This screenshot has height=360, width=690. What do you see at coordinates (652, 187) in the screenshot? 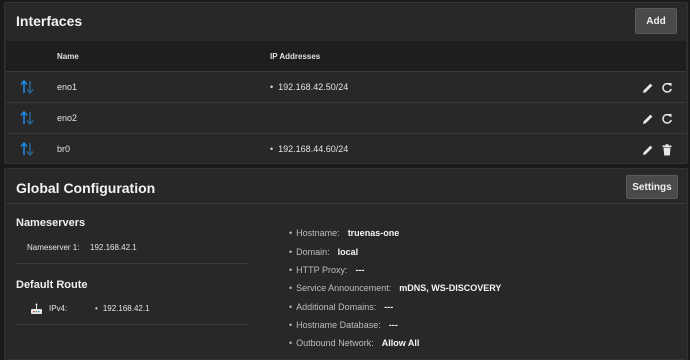
I see `settings-button: Settings` at bounding box center [652, 187].